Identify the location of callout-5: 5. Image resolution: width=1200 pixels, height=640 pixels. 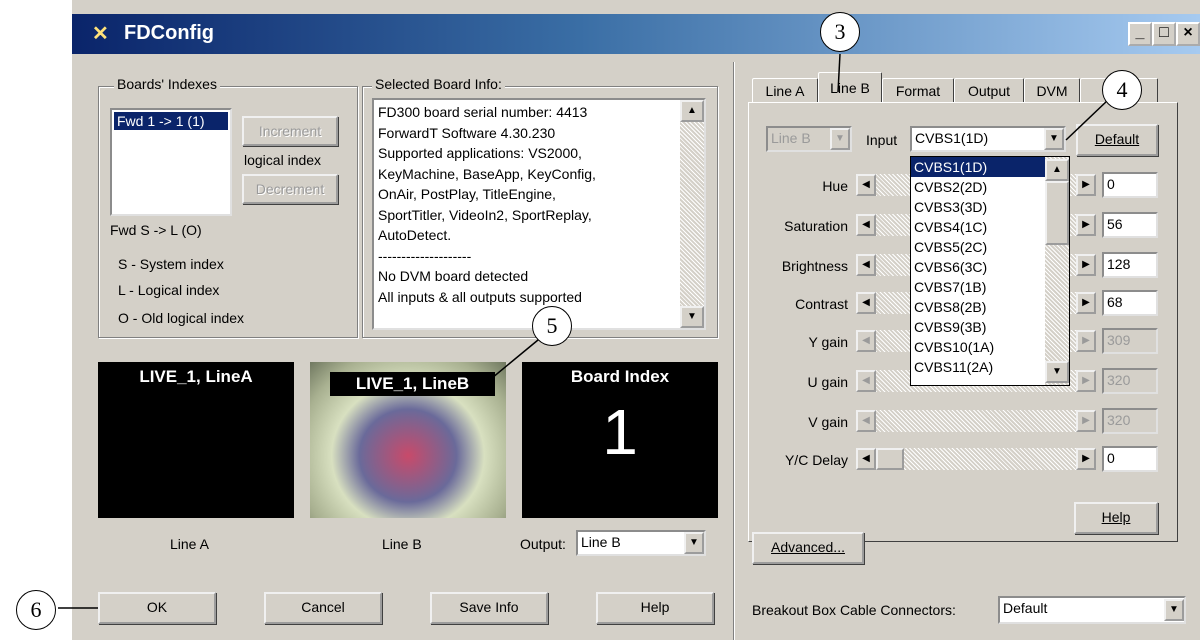
(552, 326).